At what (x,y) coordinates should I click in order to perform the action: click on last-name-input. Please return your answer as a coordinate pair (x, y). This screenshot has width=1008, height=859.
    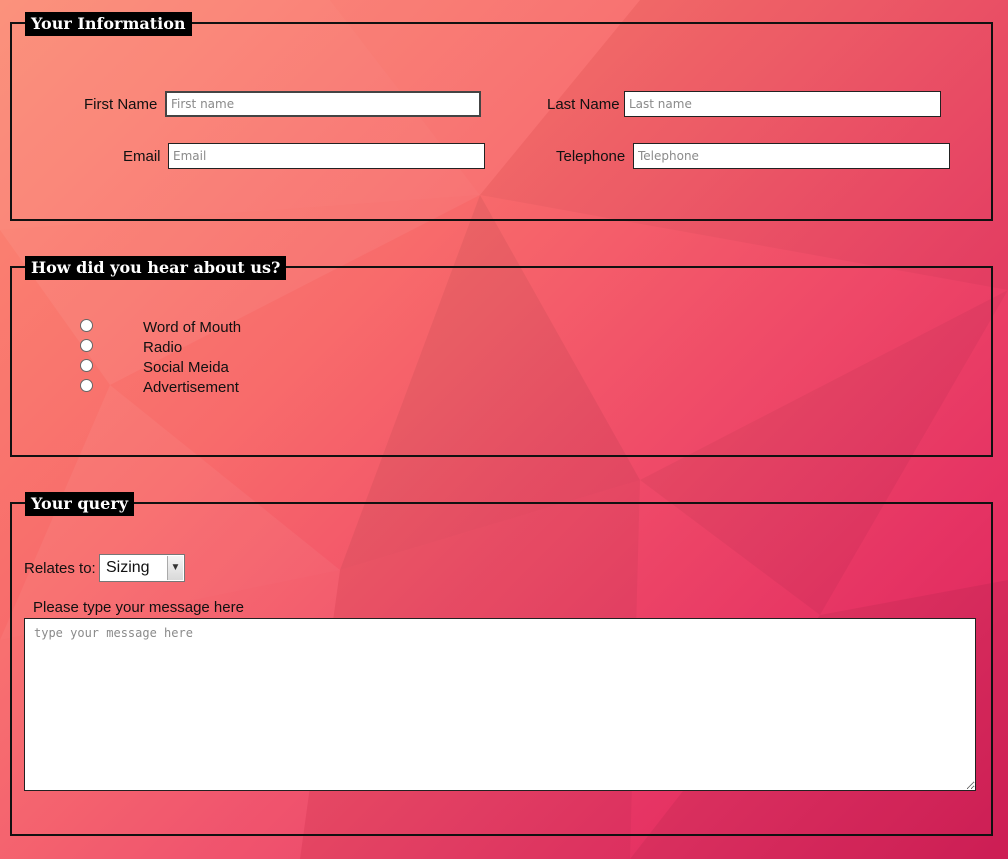
    Looking at the image, I should click on (782, 104).